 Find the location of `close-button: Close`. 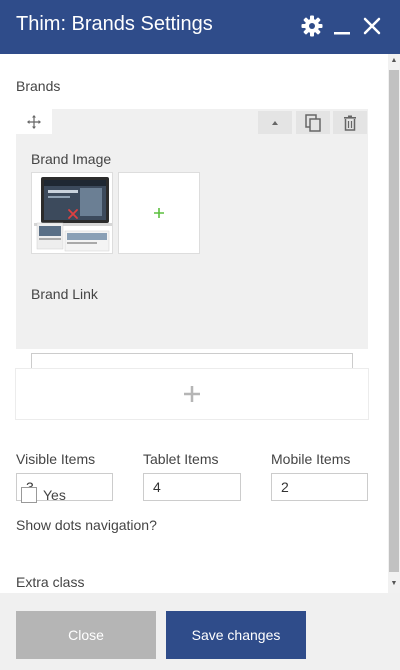

close-button: Close is located at coordinates (86, 635).